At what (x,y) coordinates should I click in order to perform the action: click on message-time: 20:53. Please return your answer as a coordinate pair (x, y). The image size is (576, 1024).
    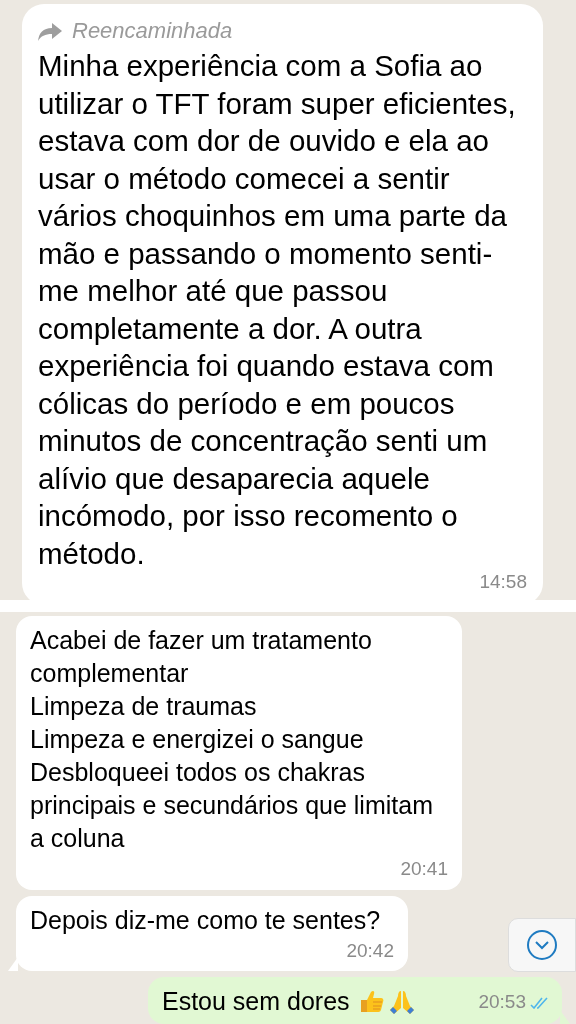
    Looking at the image, I should click on (502, 1001).